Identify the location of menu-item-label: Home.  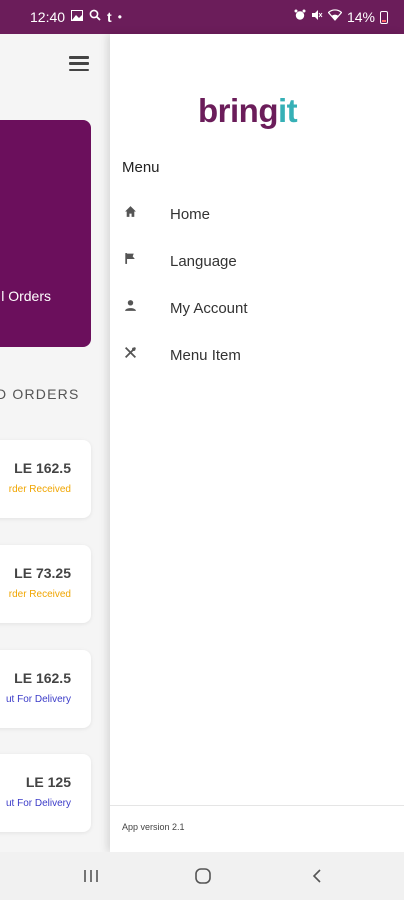
(190, 214).